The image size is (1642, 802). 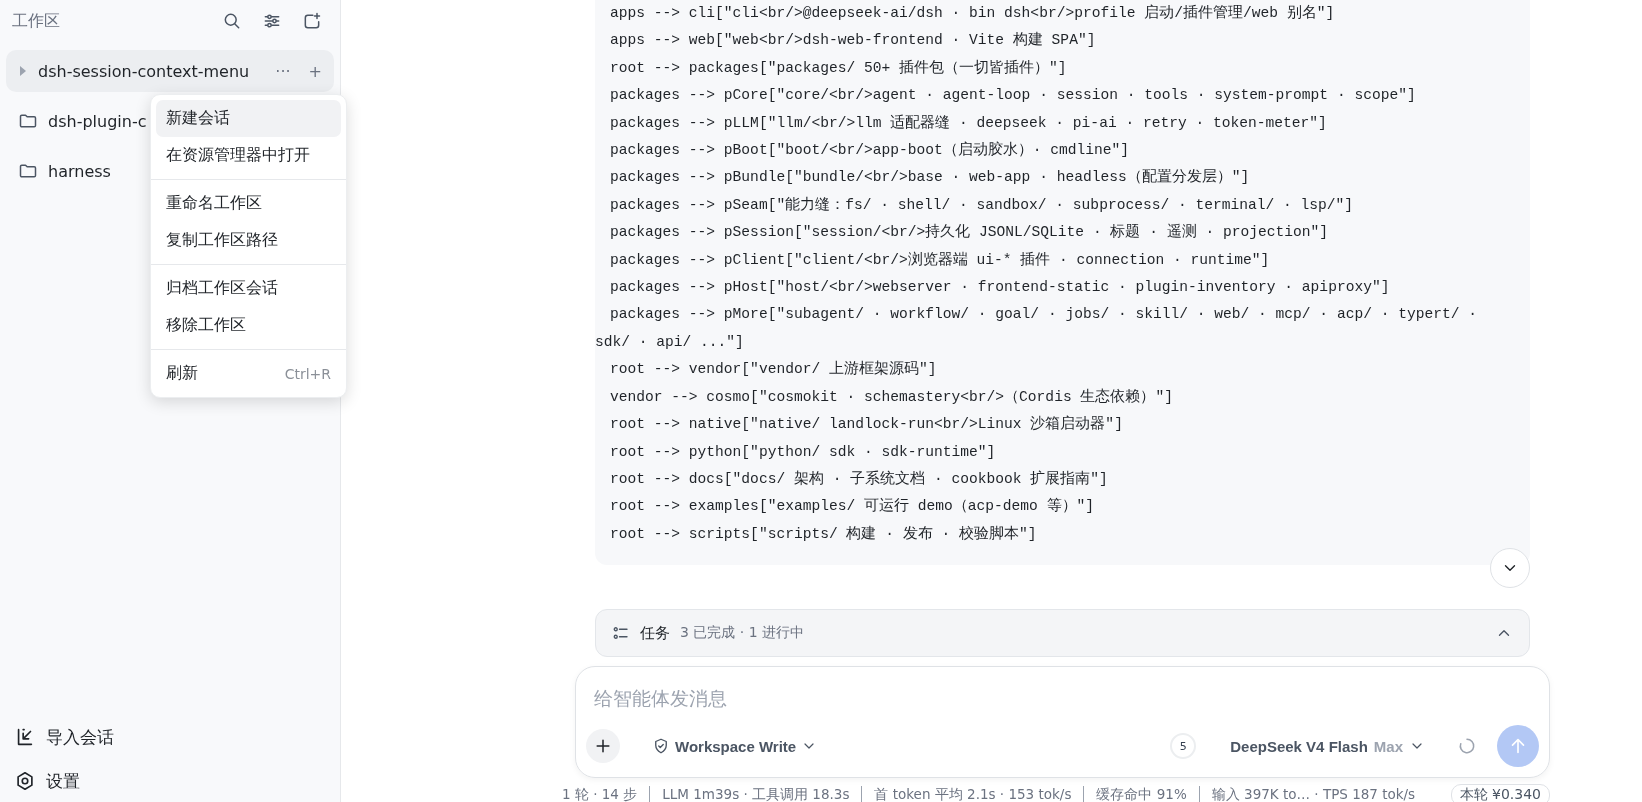 What do you see at coordinates (838, 68) in the screenshot?
I see `code-line: root --> packages["packages/ 50+ 插件包（一切皆插件）"]` at bounding box center [838, 68].